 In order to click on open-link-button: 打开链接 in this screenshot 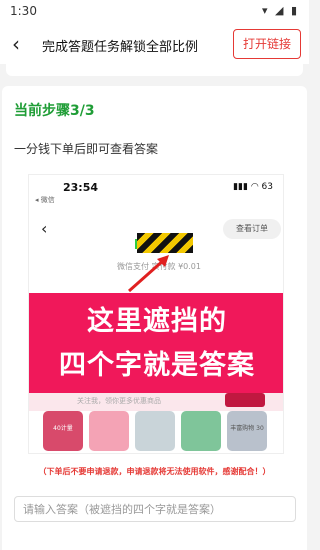, I will do `click(267, 44)`.